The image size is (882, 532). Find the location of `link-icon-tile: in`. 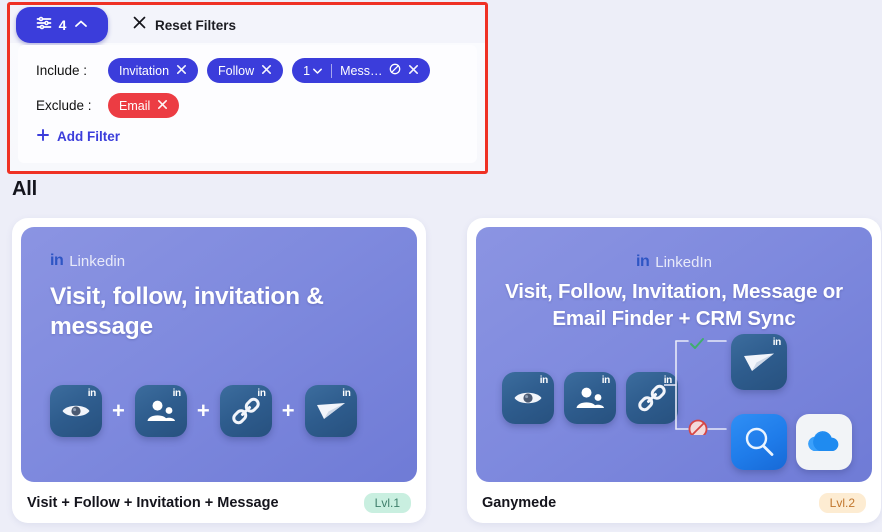

link-icon-tile: in is located at coordinates (245, 411).